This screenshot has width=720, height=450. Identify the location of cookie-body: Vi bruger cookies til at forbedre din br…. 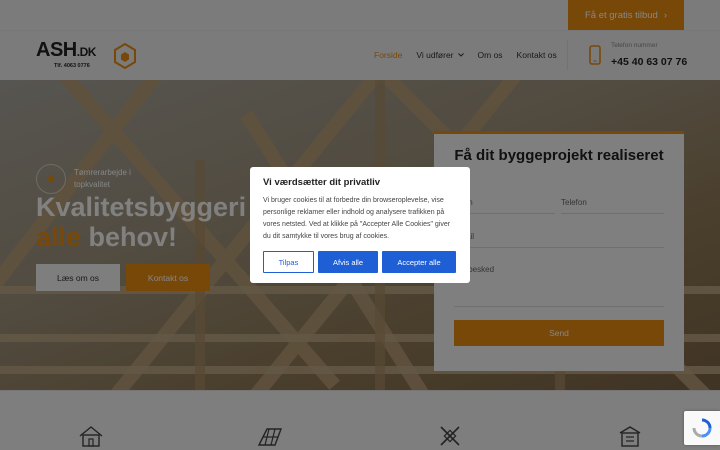
(357, 218).